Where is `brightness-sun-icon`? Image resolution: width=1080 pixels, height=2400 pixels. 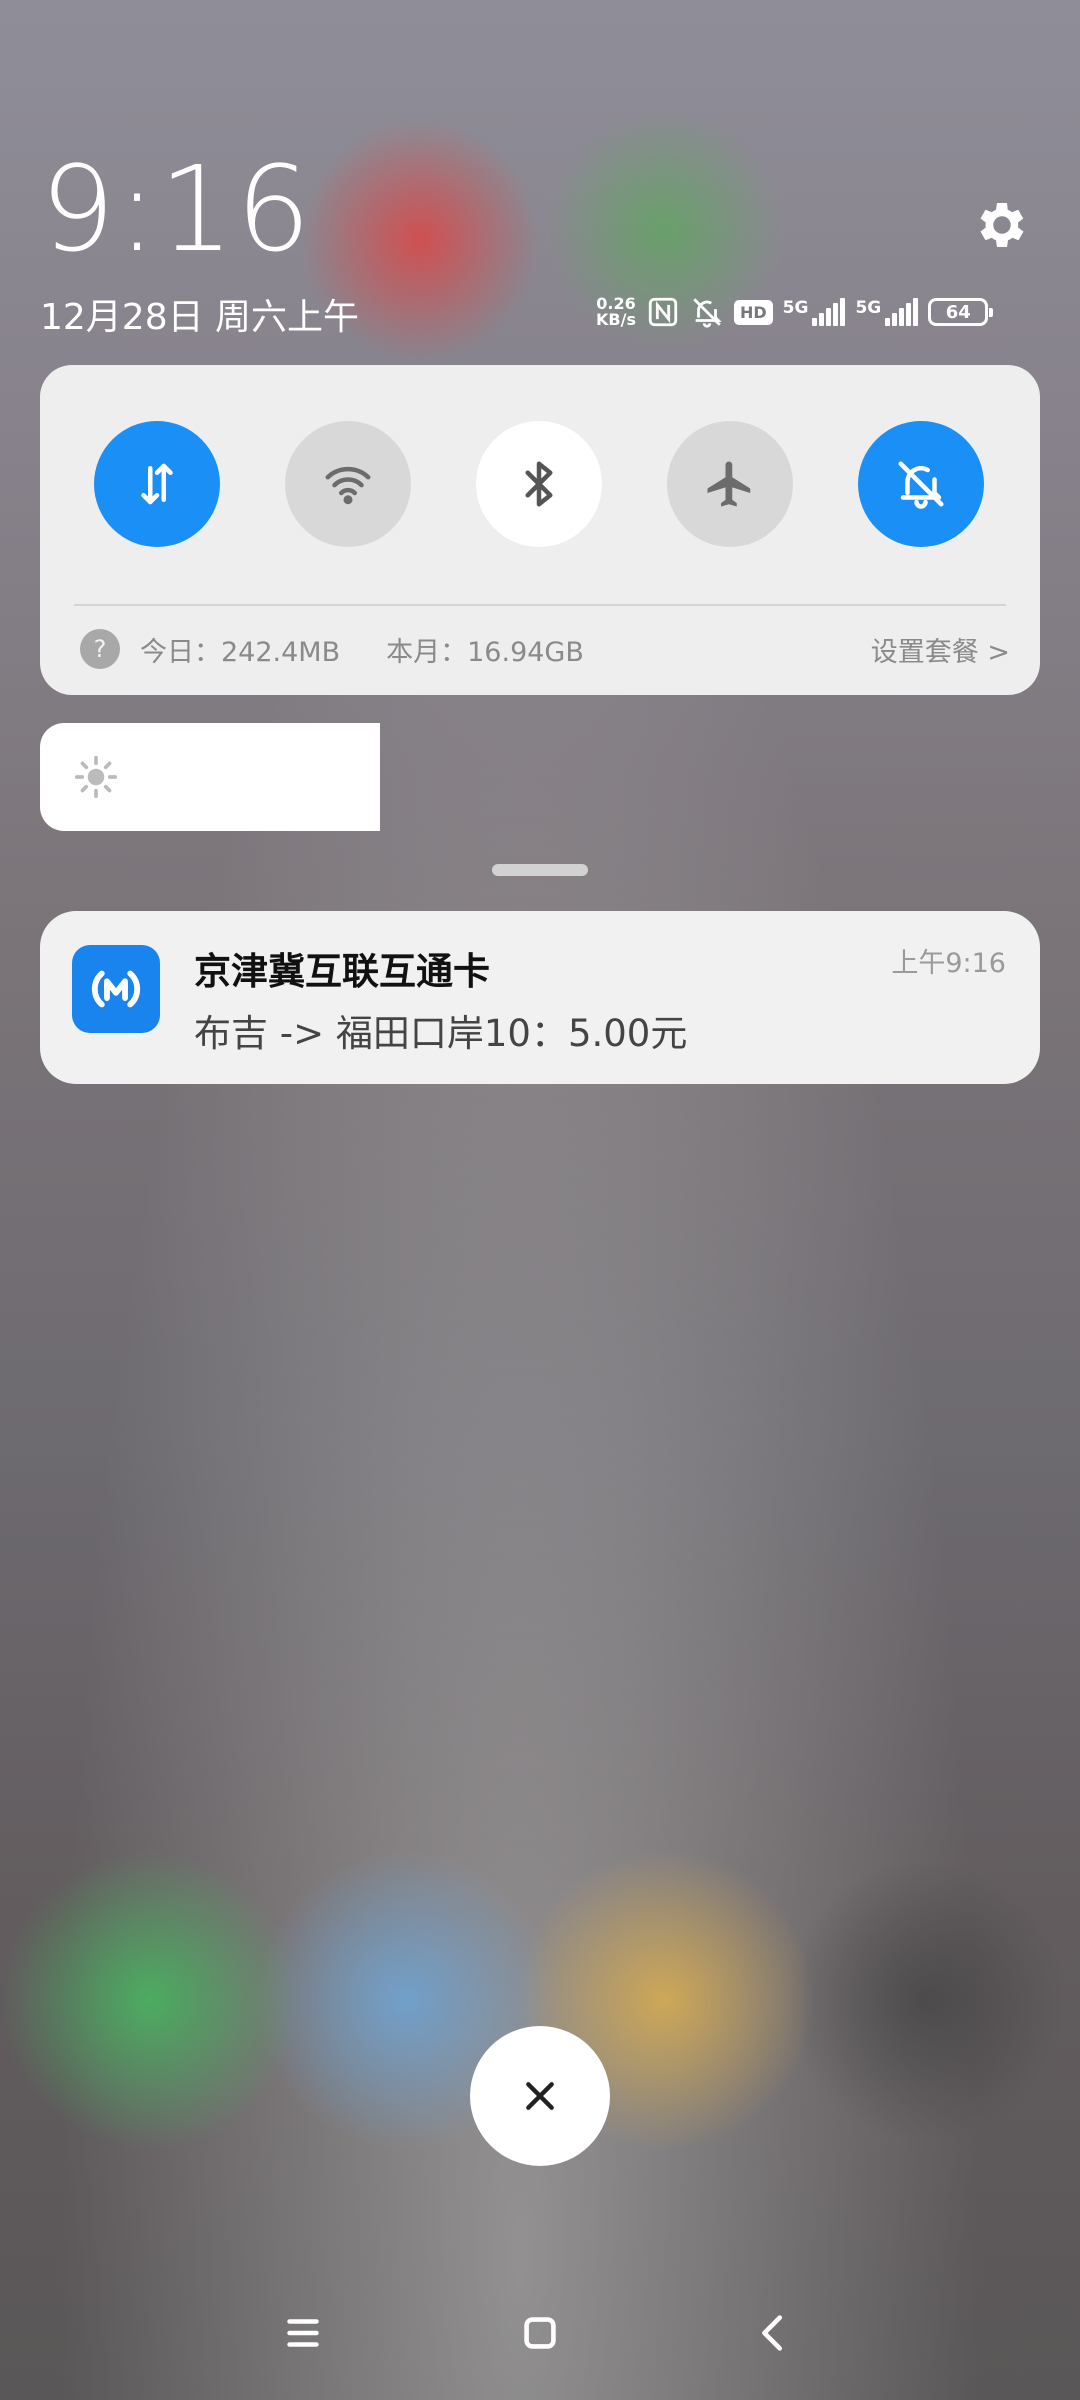 brightness-sun-icon is located at coordinates (96, 777).